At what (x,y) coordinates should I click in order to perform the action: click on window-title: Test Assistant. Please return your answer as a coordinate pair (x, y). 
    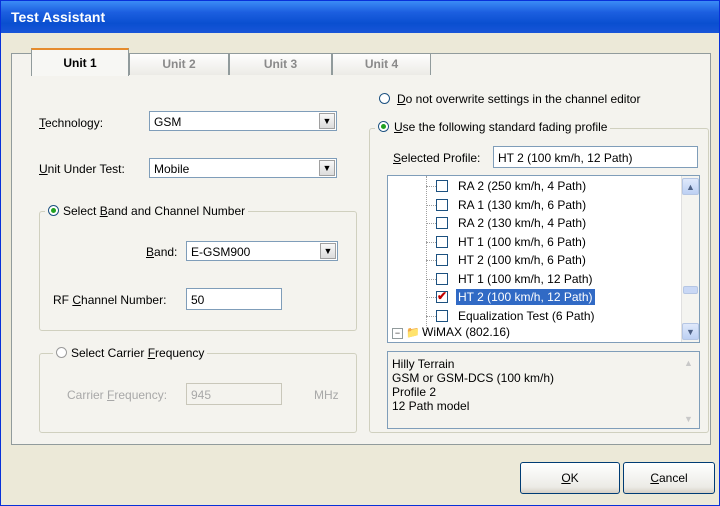
    Looking at the image, I should click on (58, 17).